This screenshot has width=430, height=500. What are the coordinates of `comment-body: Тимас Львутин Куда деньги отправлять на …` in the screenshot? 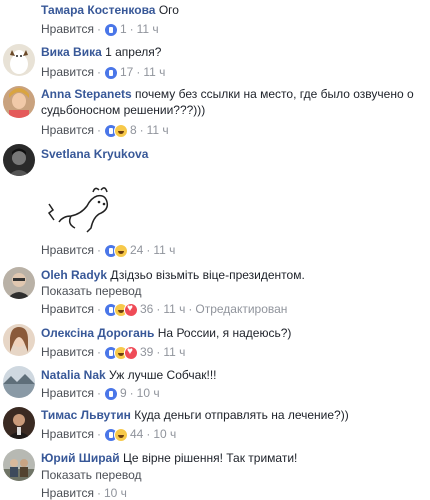 It's located at (231, 415).